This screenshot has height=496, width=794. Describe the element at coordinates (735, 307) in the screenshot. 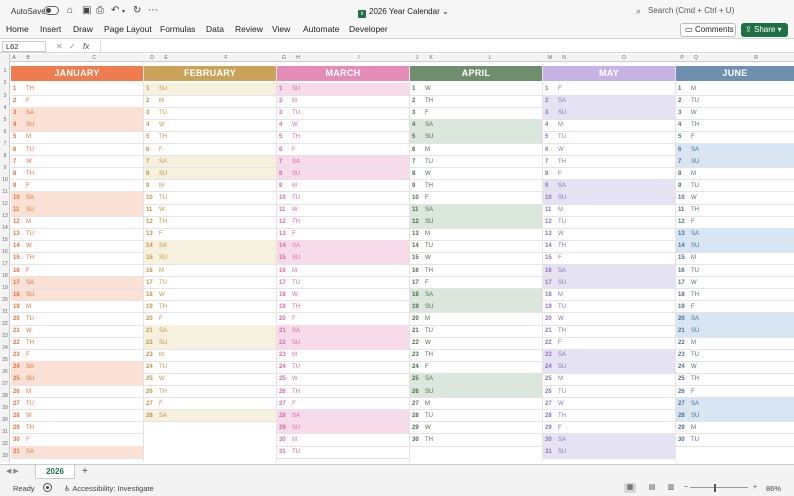

I see `day-row: 19 F` at that location.